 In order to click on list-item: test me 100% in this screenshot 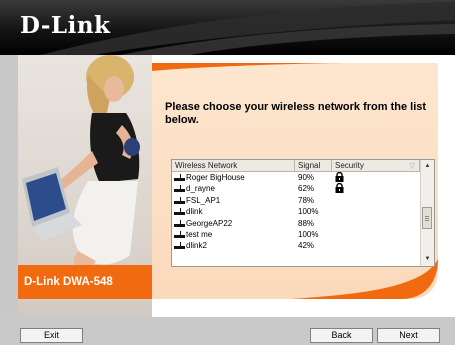, I will do `click(296, 234)`.